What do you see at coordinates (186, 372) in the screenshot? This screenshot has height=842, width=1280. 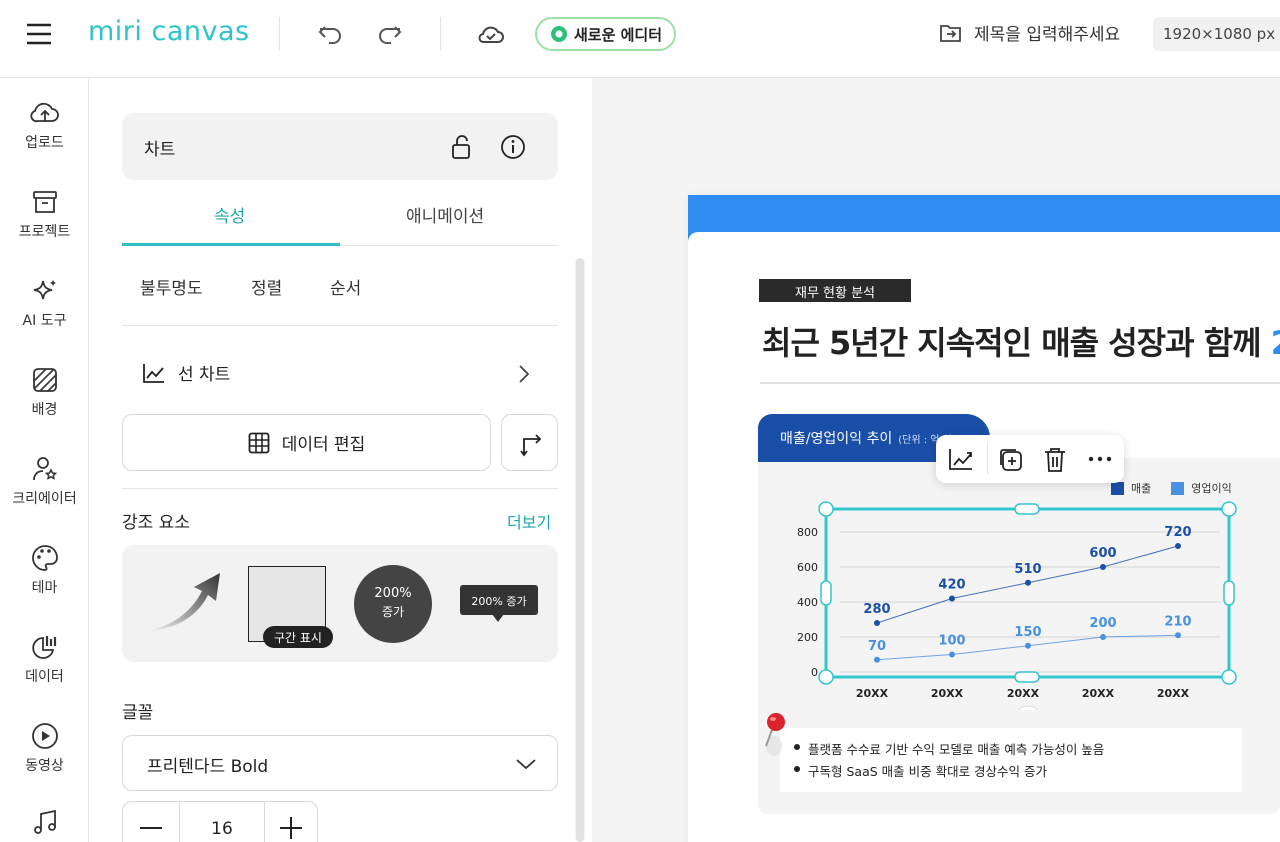 I see `chart-type-selector: 선 차트` at bounding box center [186, 372].